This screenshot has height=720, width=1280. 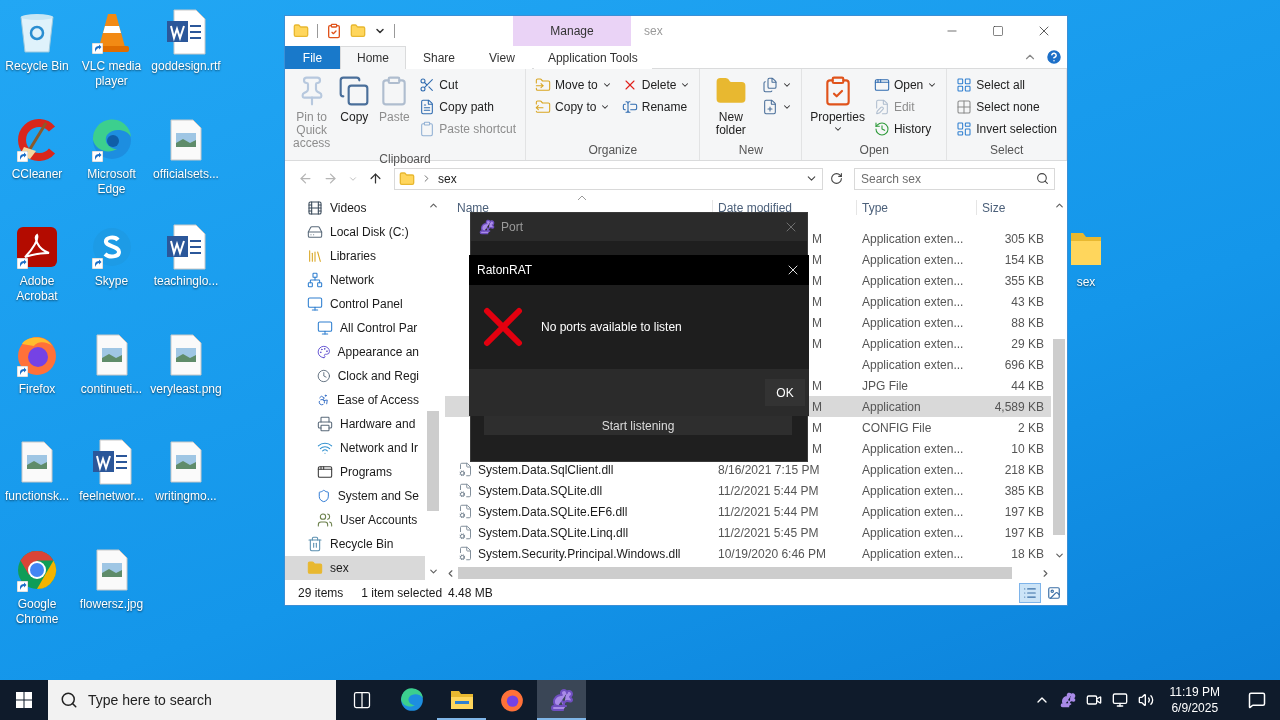 What do you see at coordinates (837, 108) in the screenshot?
I see `ribbon-button: Properties` at bounding box center [837, 108].